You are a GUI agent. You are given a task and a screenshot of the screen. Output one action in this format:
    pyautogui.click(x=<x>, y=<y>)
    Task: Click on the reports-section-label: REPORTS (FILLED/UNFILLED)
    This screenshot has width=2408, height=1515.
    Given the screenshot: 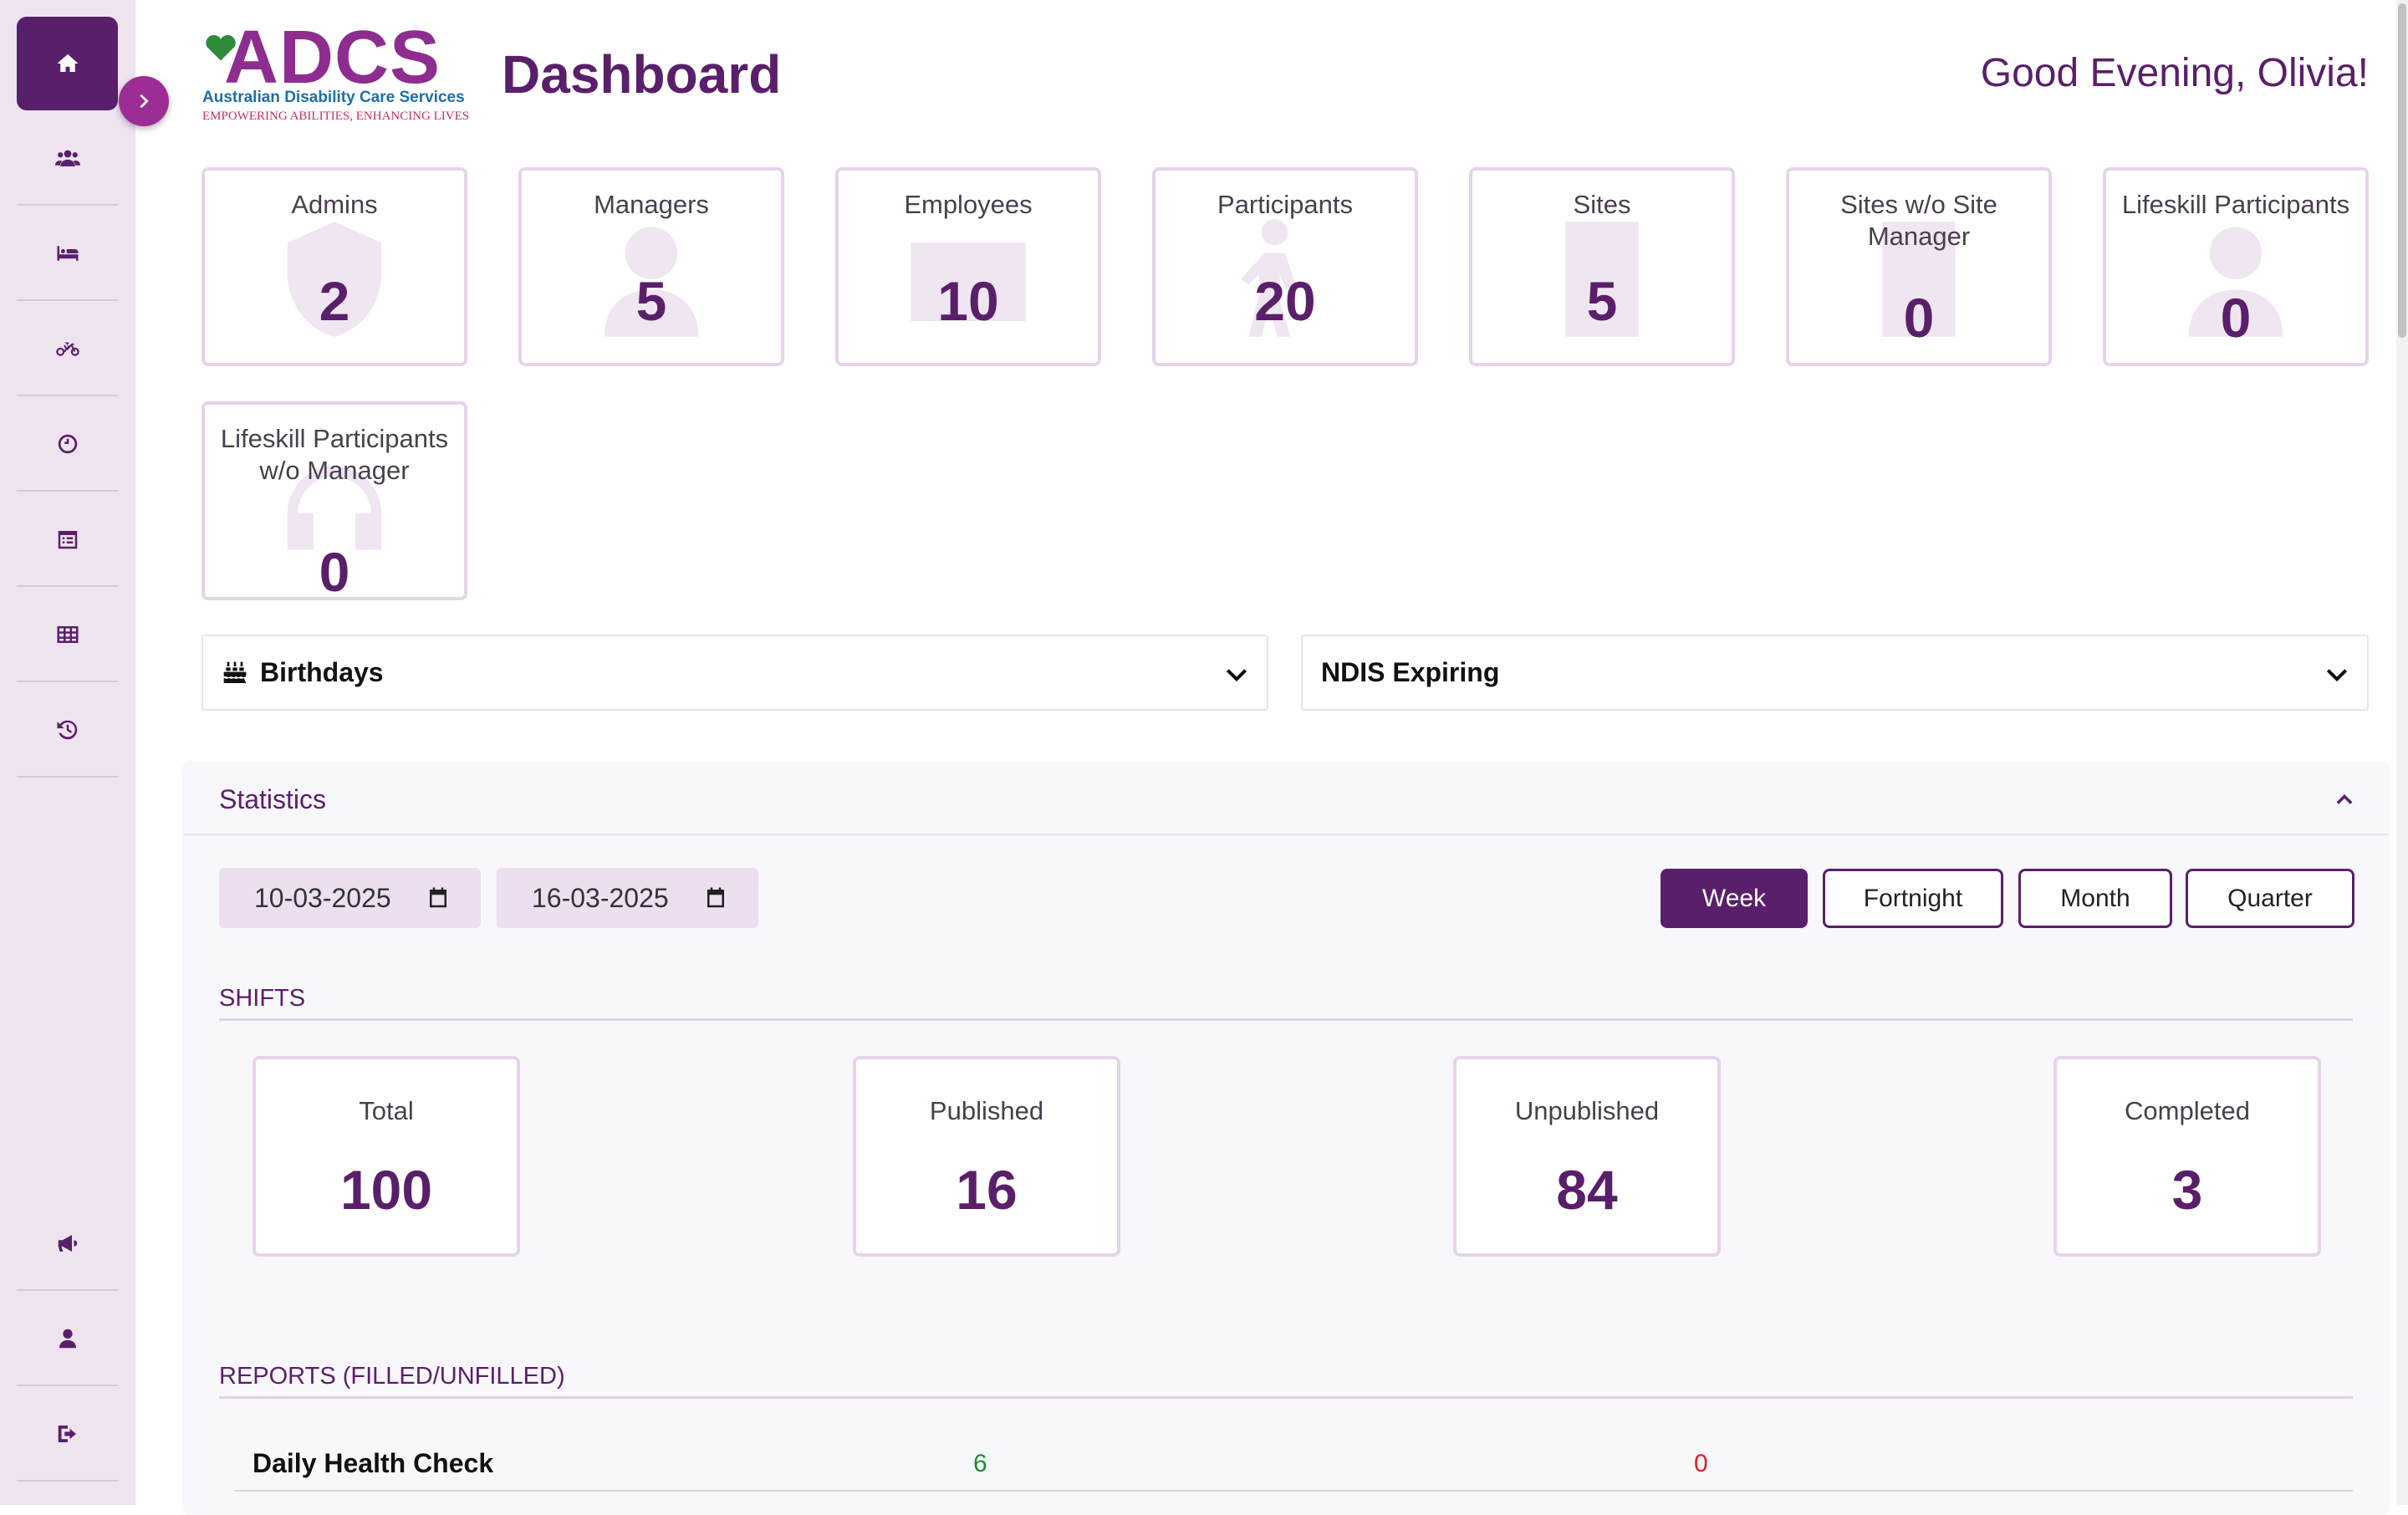 What is the action you would take?
    pyautogui.click(x=392, y=1376)
    